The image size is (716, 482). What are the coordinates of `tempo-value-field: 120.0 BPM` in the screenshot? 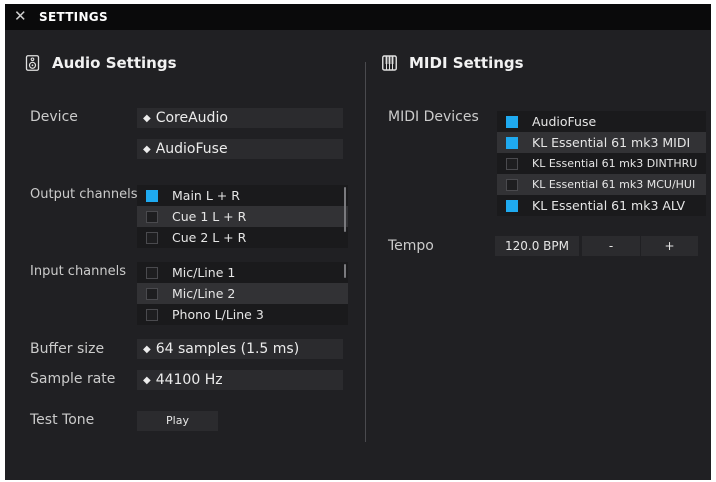 It's located at (537, 246).